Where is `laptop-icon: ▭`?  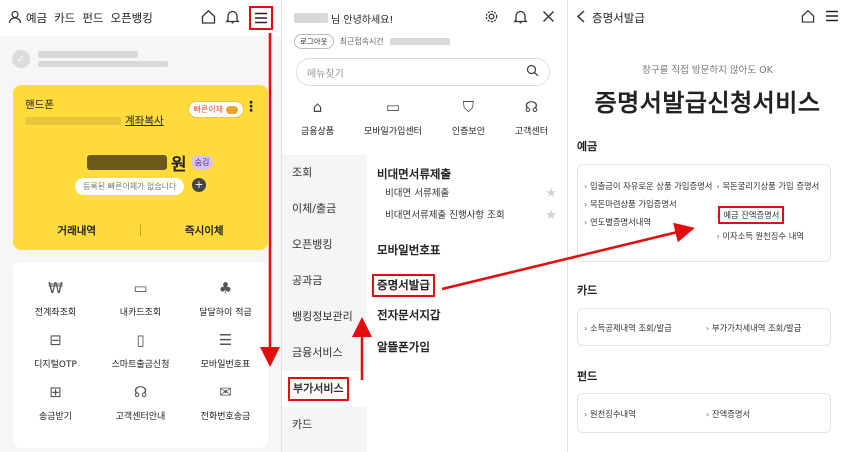 laptop-icon: ▭ is located at coordinates (393, 107).